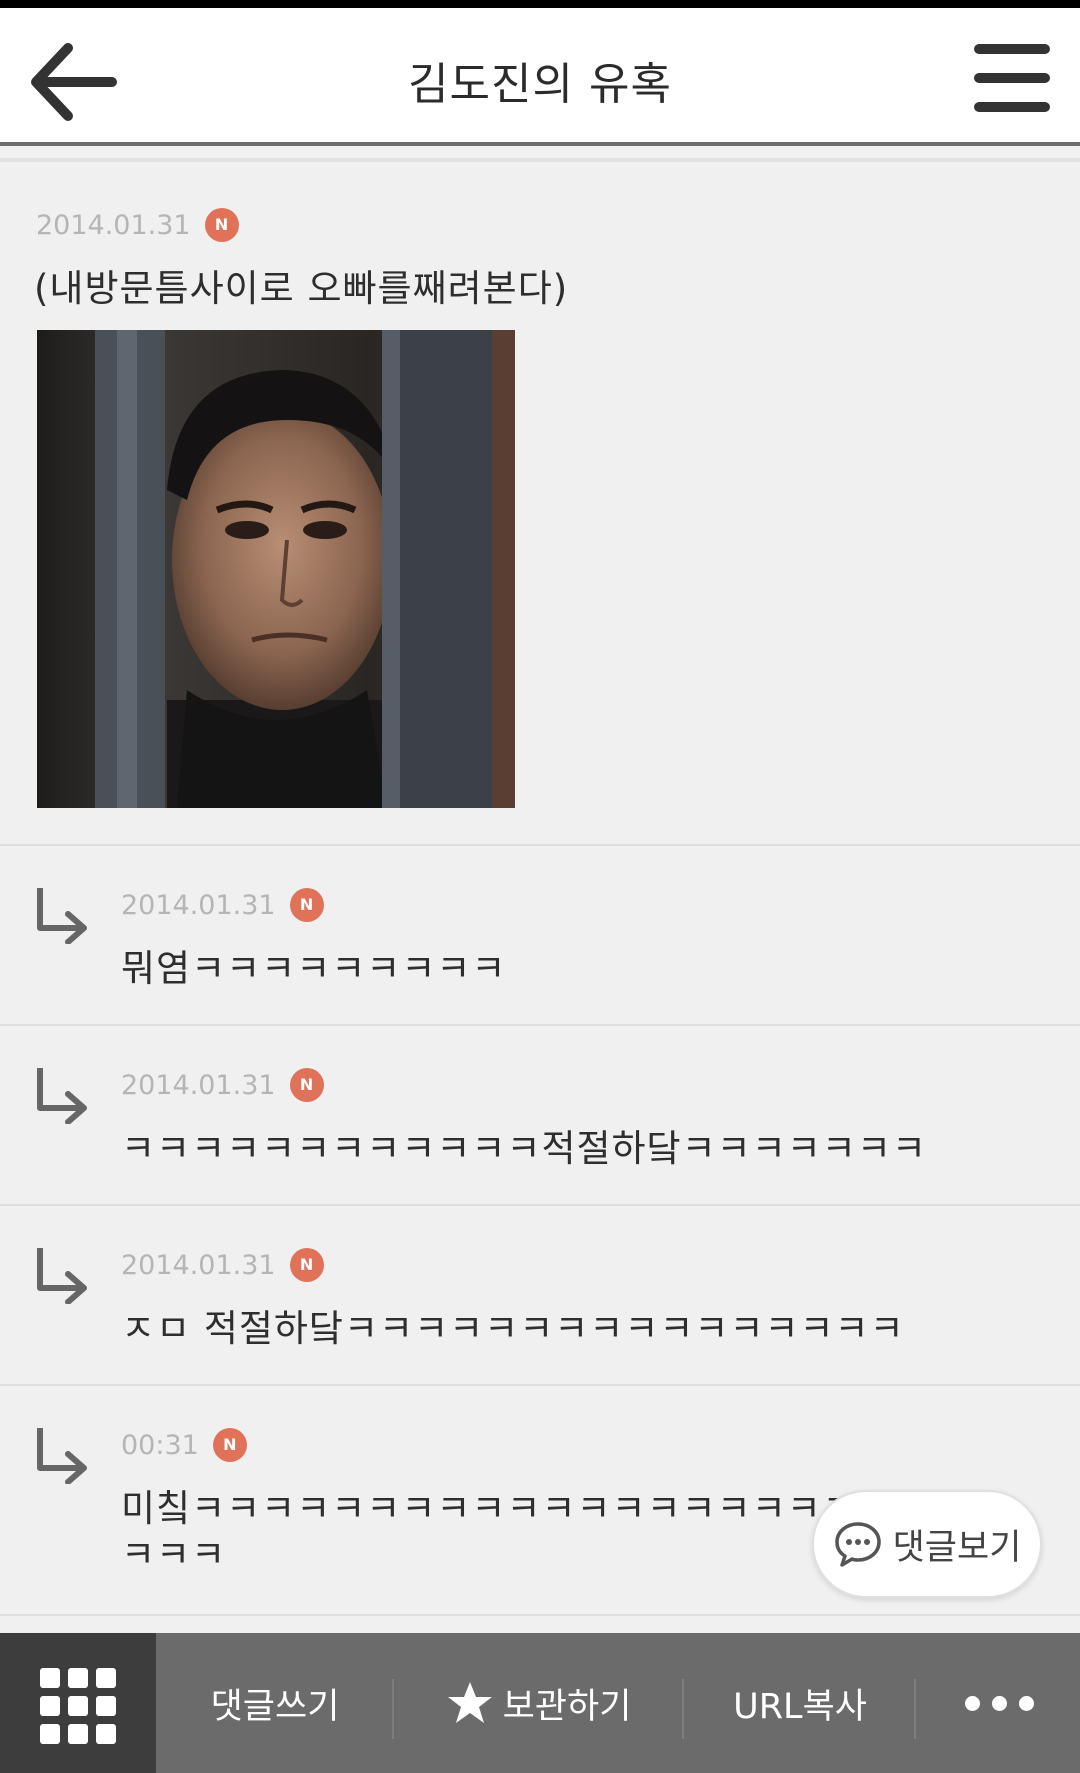 The width and height of the screenshot is (1080, 1773). I want to click on post-image, so click(276, 569).